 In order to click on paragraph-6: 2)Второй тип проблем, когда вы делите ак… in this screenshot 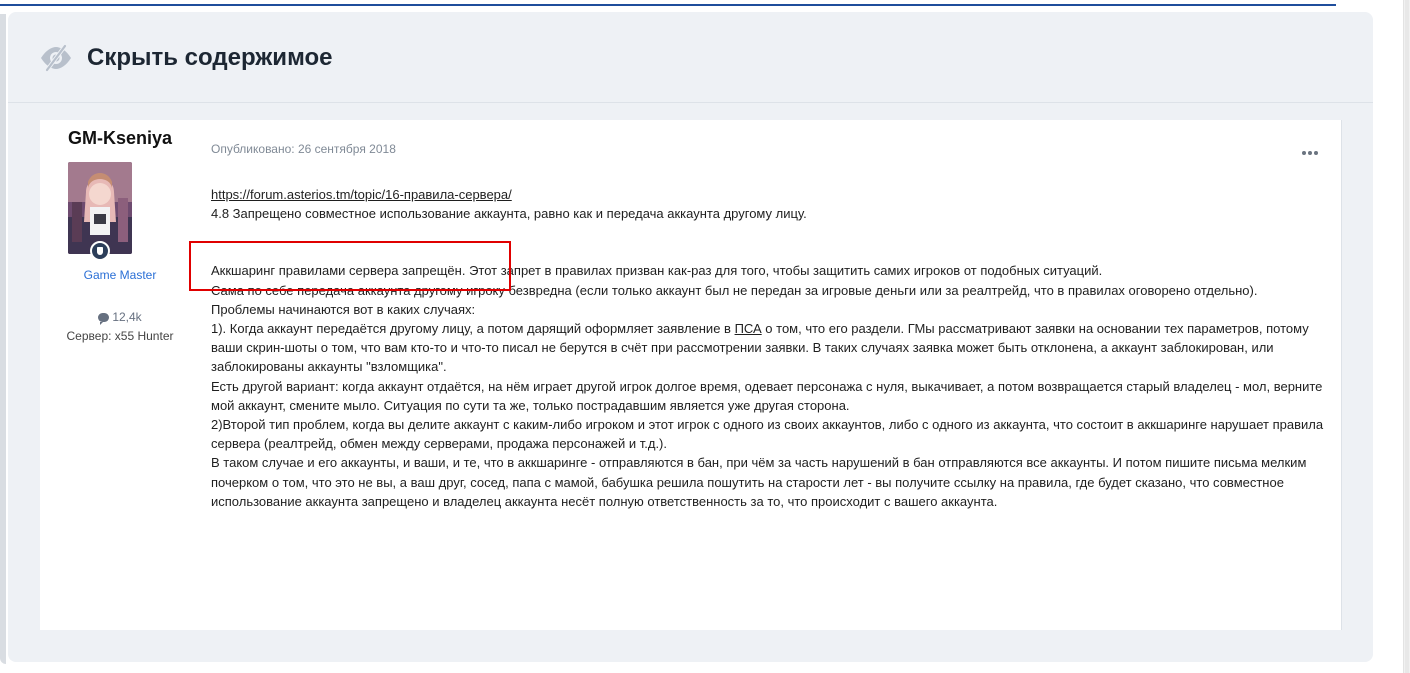, I will do `click(767, 434)`.